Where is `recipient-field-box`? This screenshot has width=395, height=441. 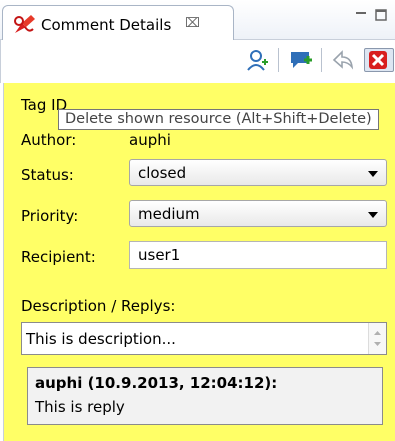 recipient-field-box is located at coordinates (258, 255).